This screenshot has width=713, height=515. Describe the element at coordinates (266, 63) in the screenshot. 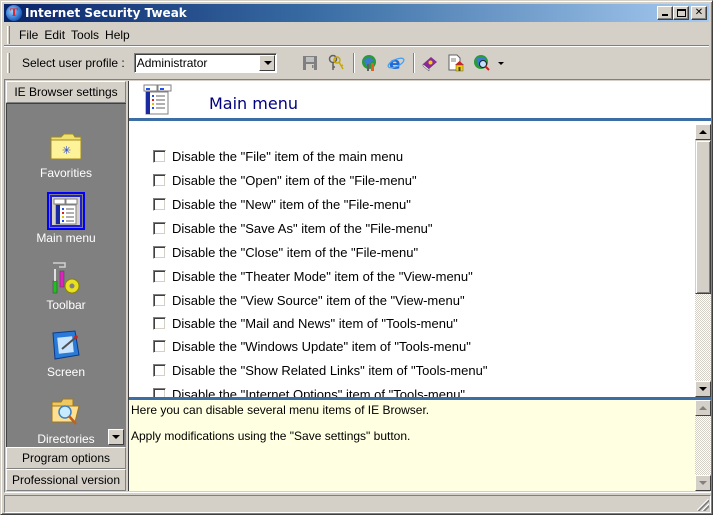

I see `profile-dropdown-button` at that location.